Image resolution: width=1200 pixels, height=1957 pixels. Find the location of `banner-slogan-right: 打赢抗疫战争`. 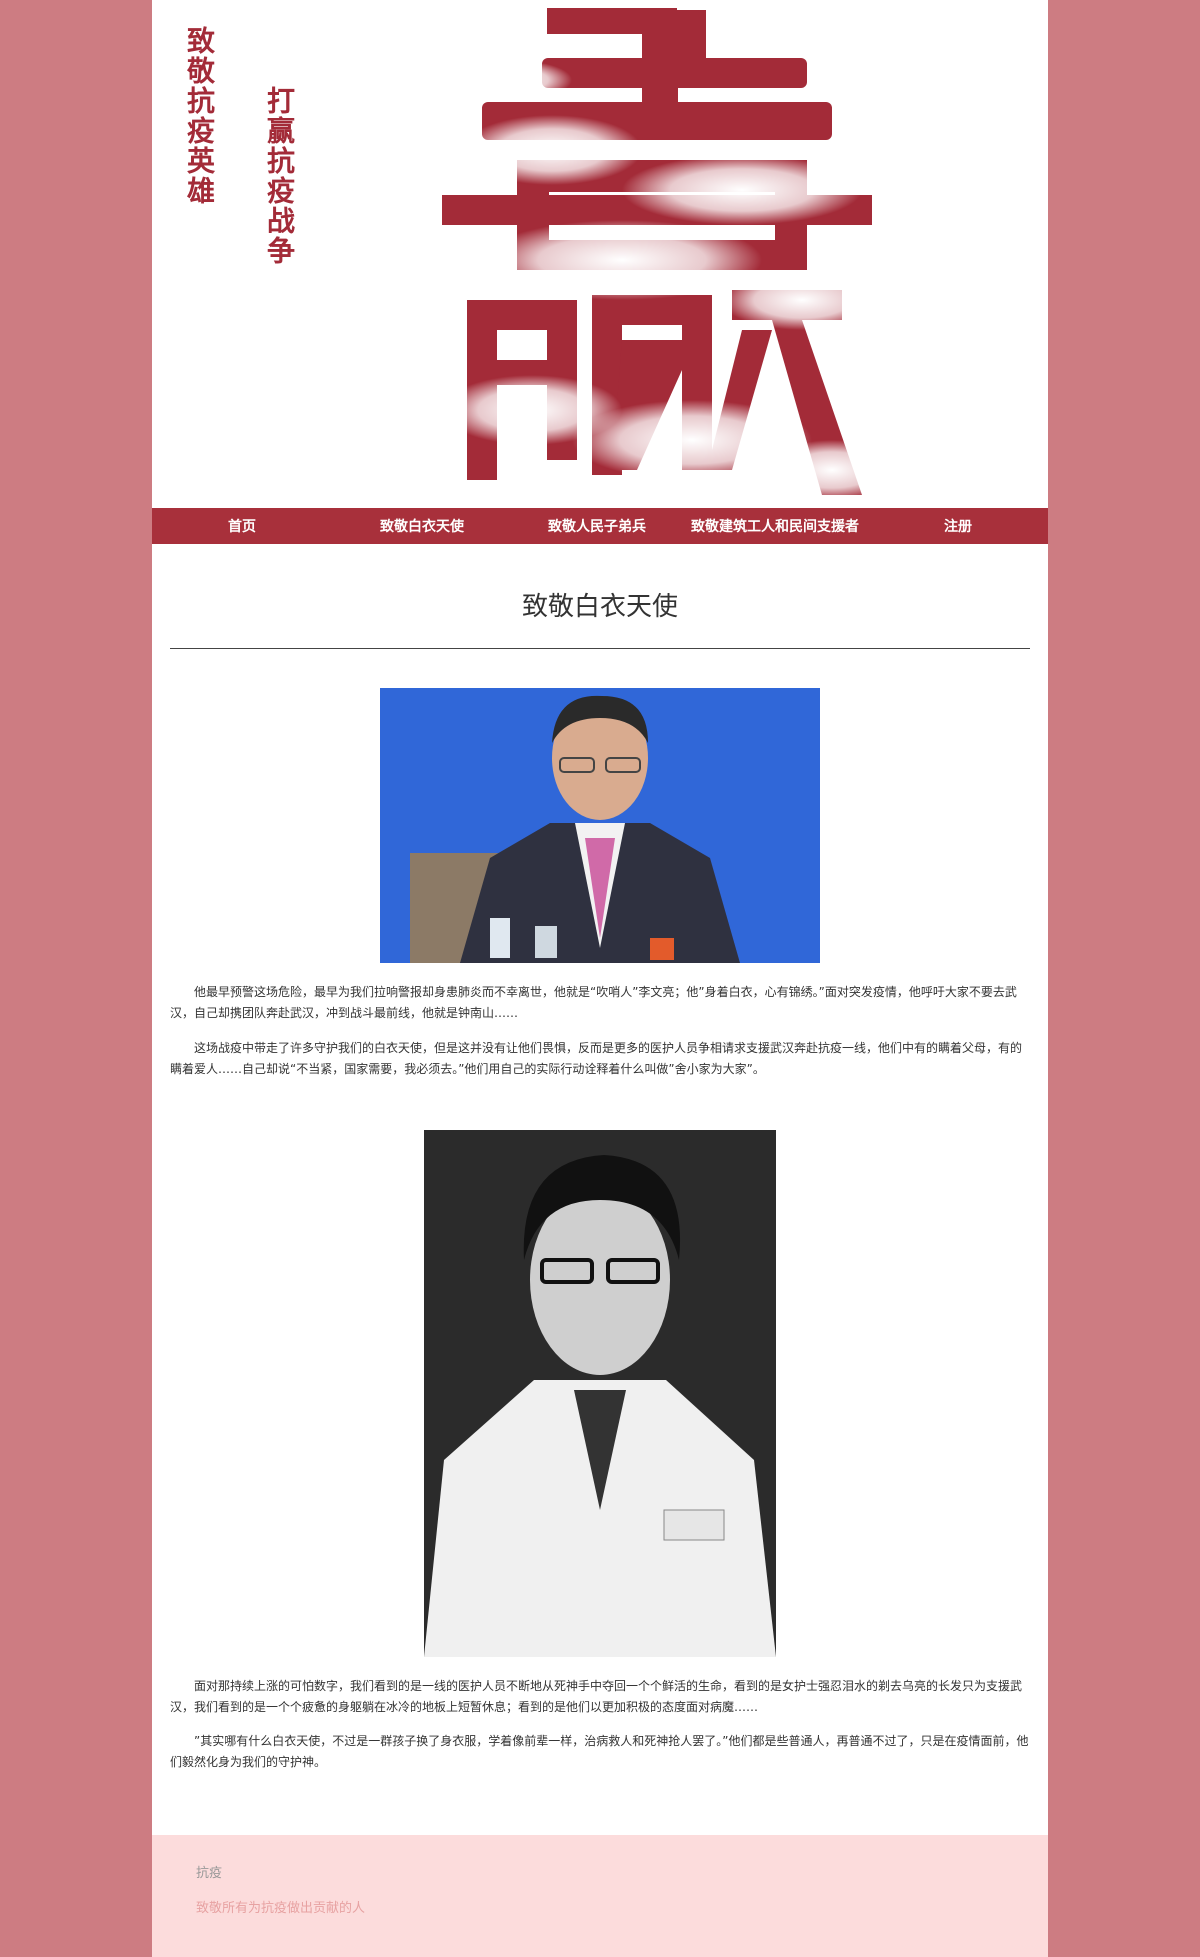

banner-slogan-right: 打赢抗疫战争 is located at coordinates (279, 176).